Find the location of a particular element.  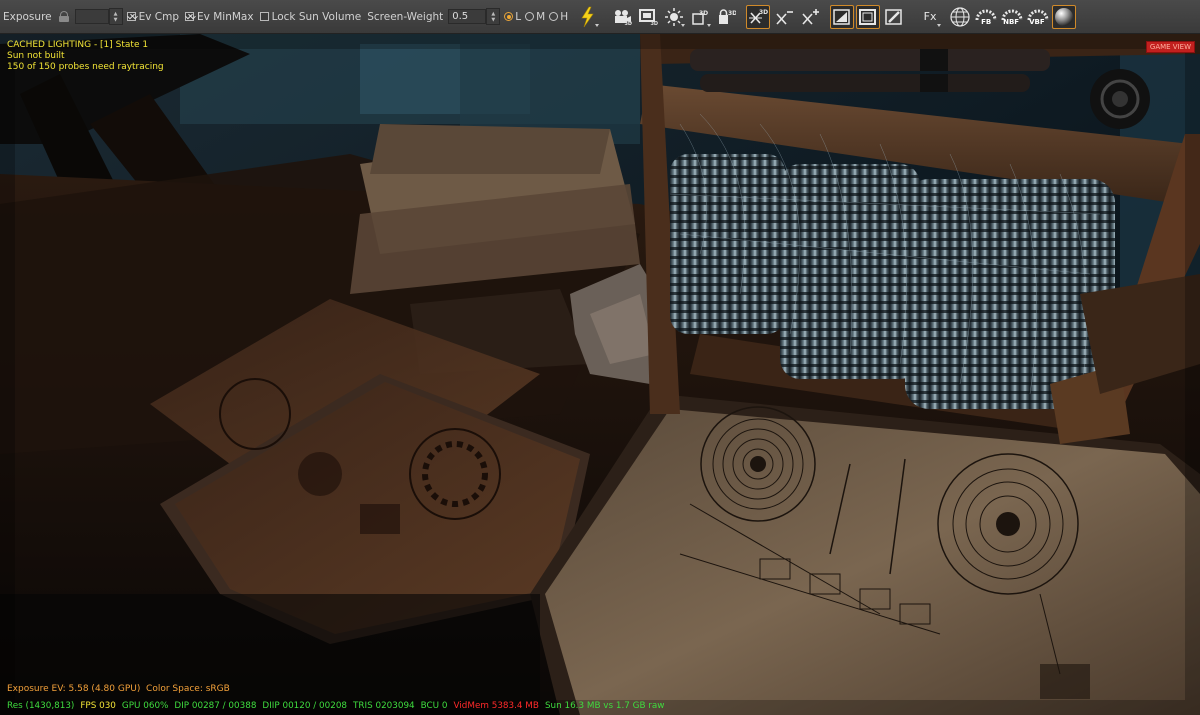

lightning-button is located at coordinates (588, 17).